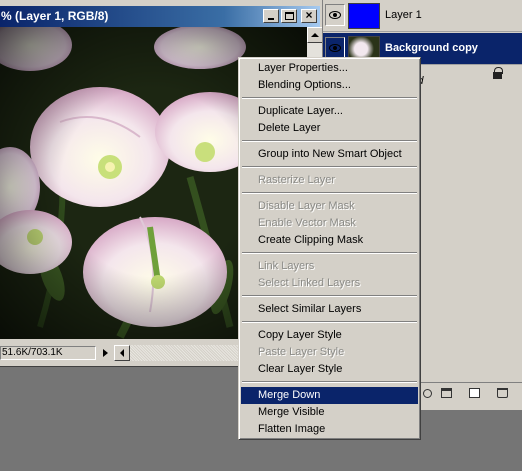 The image size is (522, 471). I want to click on menu-item-group-into-new-smart-object: Group into New Smart Object, so click(329, 154).